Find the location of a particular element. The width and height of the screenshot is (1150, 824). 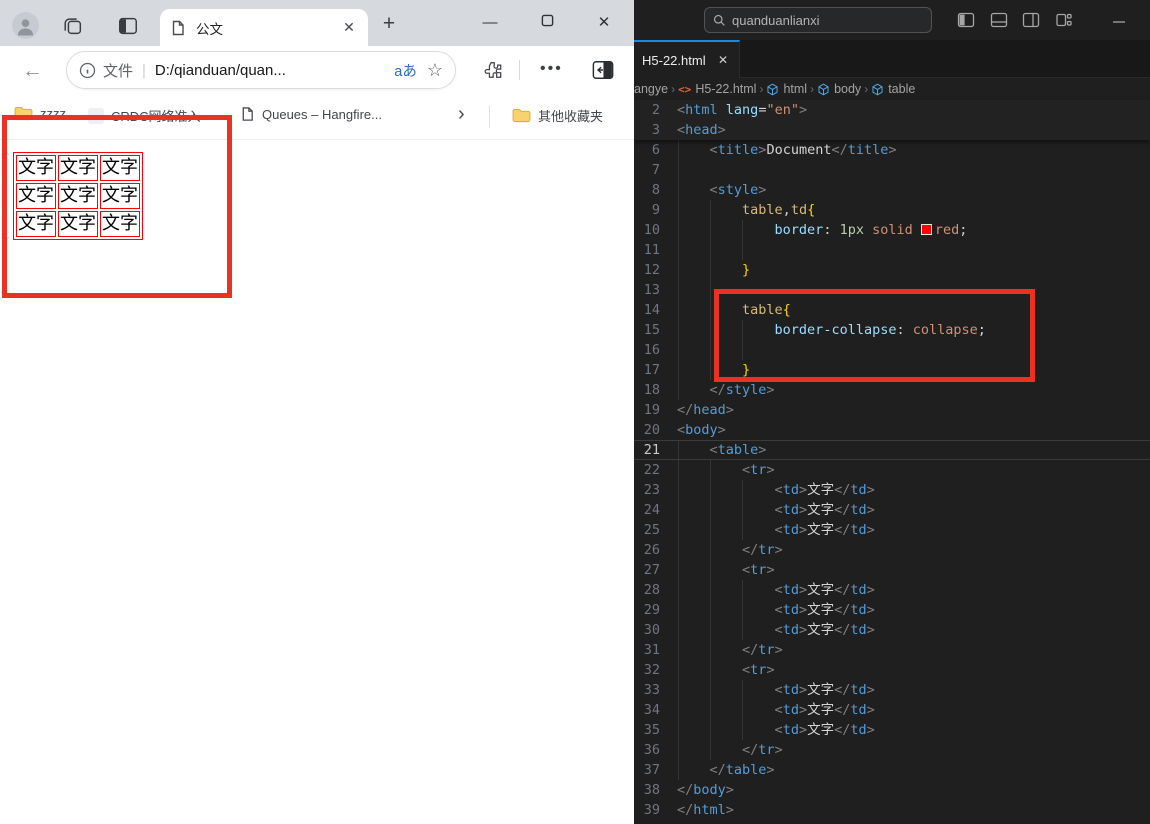

bookmark-label: 其他收藏夹 is located at coordinates (571, 116).